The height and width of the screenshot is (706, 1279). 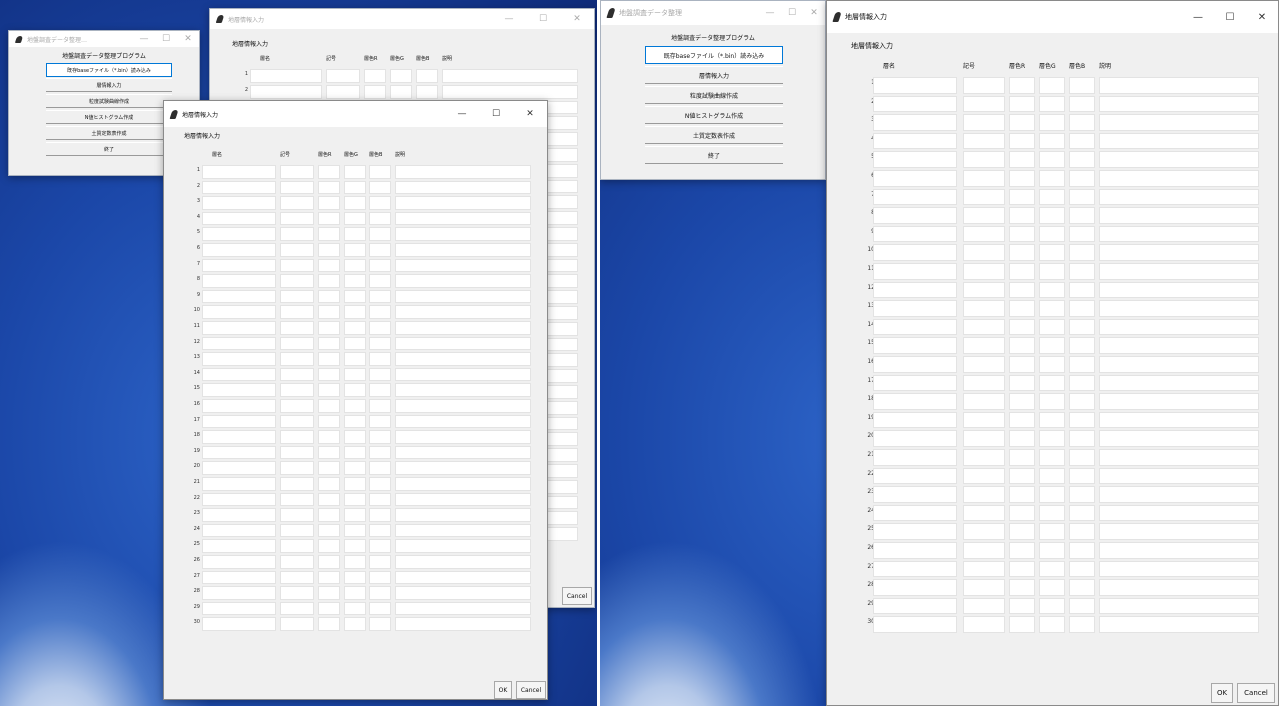 What do you see at coordinates (714, 135) in the screenshot?
I see `soil-constant-button: 土質定数表作成` at bounding box center [714, 135].